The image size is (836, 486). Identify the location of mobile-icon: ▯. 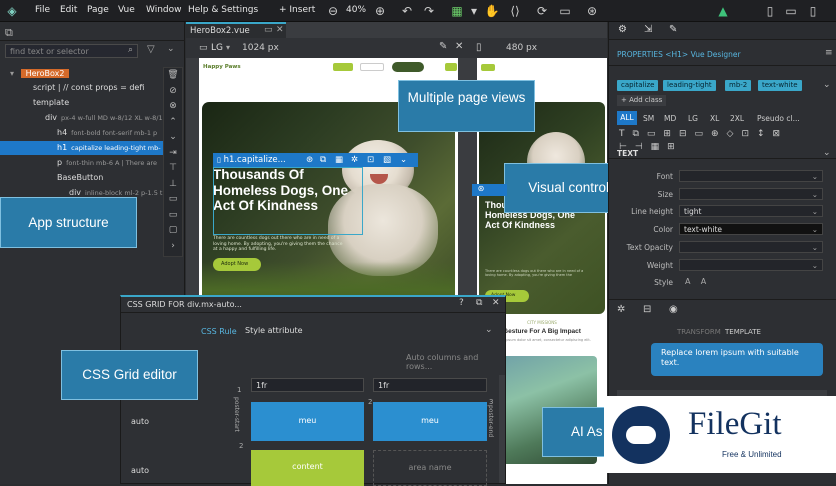
(479, 47).